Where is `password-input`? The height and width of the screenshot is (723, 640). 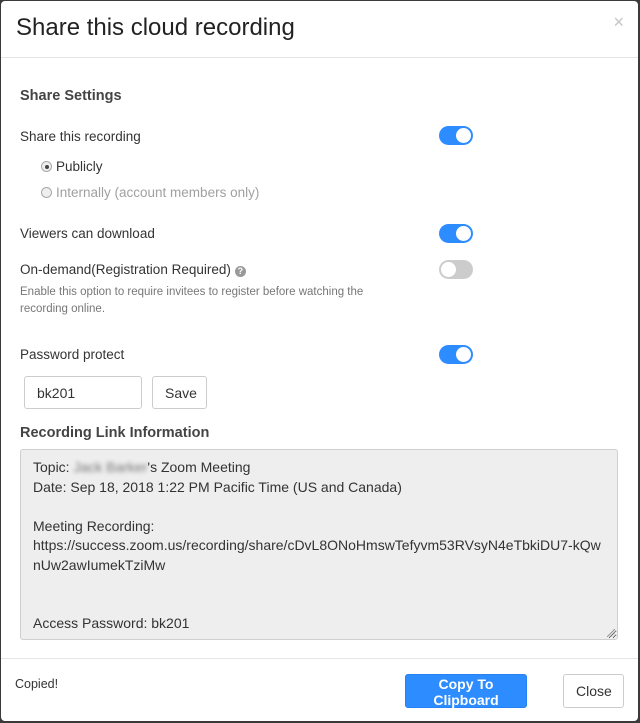 password-input is located at coordinates (83, 392).